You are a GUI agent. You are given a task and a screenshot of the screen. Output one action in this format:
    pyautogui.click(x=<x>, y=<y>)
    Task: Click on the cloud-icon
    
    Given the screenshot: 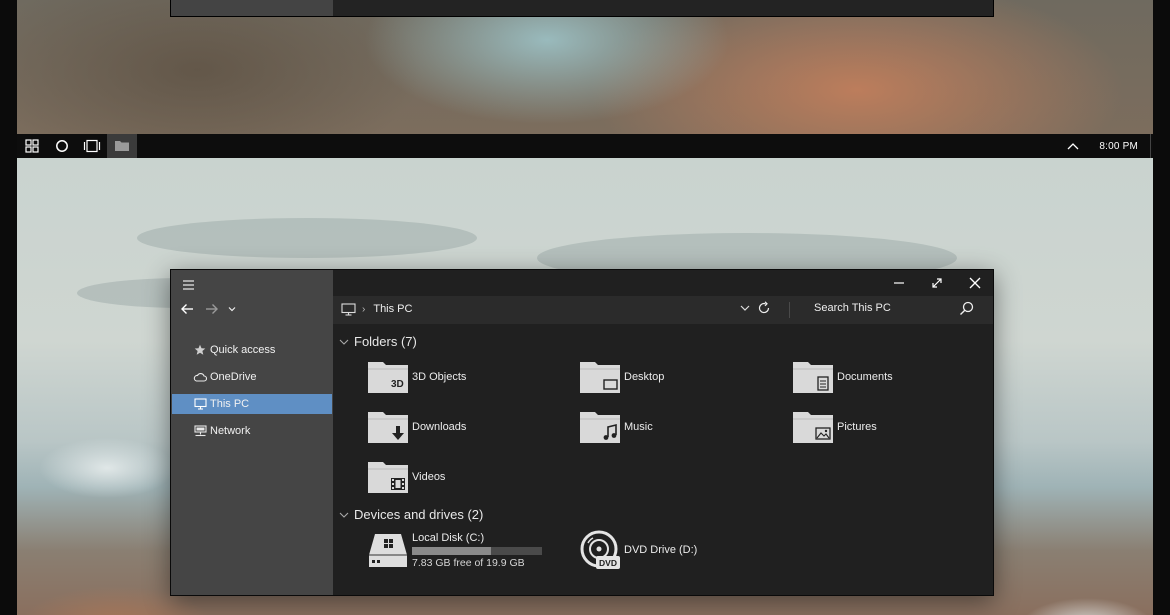 What is the action you would take?
    pyautogui.click(x=200, y=377)
    